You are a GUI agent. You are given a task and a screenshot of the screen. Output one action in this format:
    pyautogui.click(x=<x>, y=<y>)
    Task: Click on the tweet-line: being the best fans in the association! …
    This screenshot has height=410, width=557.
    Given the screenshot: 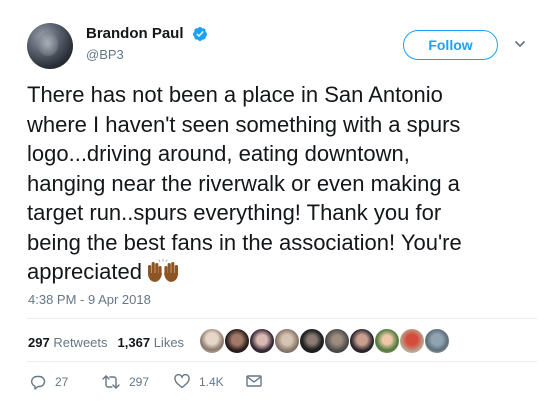 What is the action you would take?
    pyautogui.click(x=244, y=242)
    